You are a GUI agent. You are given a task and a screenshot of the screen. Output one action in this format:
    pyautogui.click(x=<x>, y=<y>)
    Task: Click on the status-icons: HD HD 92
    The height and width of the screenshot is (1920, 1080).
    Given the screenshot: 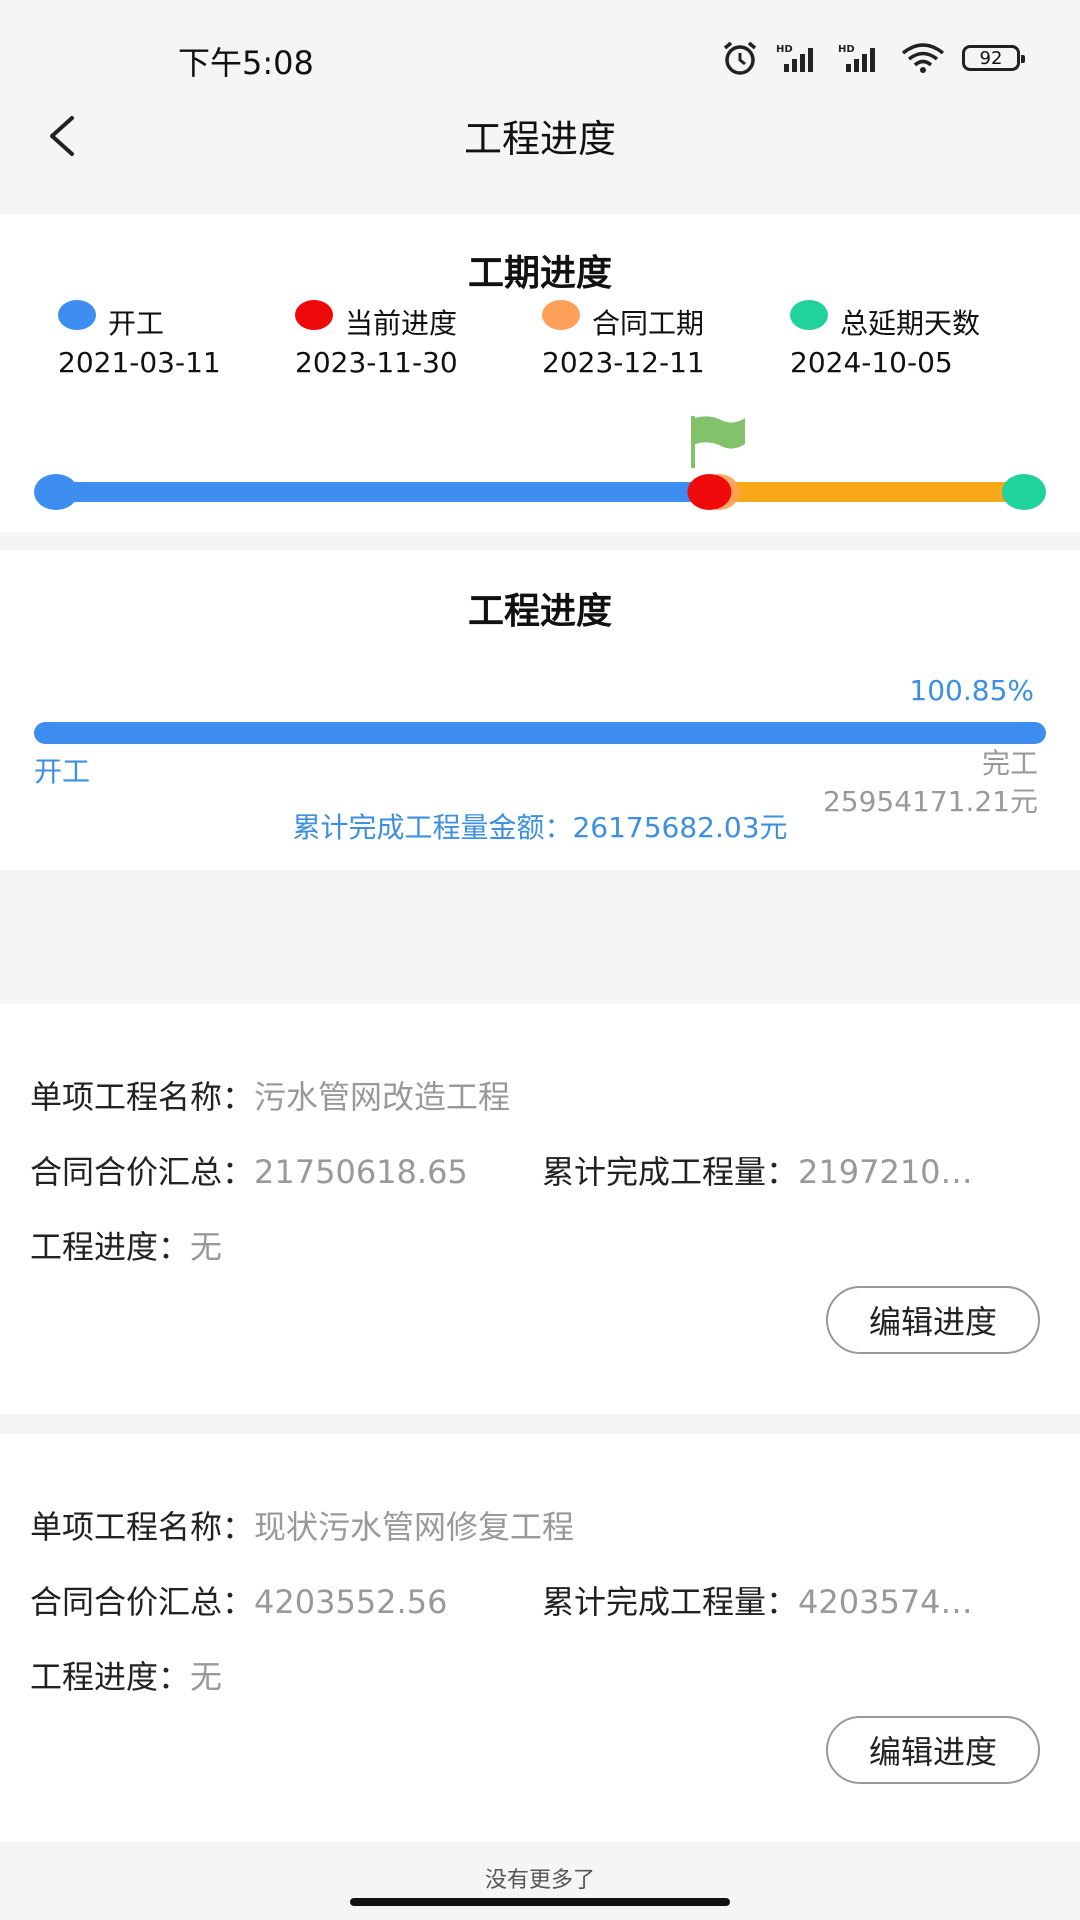 What is the action you would take?
    pyautogui.click(x=872, y=58)
    